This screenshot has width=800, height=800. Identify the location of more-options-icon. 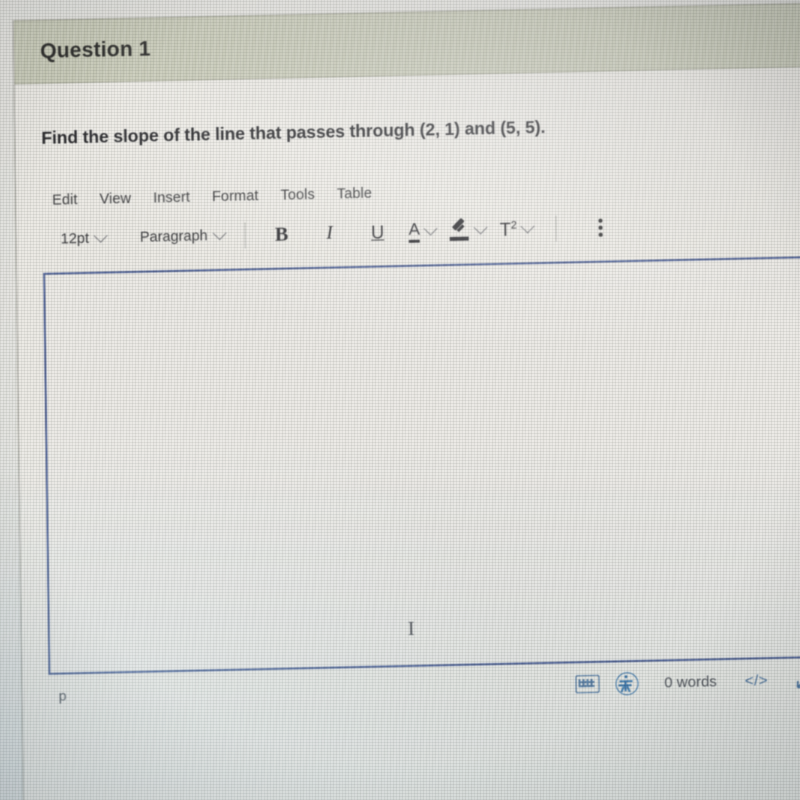
(601, 228).